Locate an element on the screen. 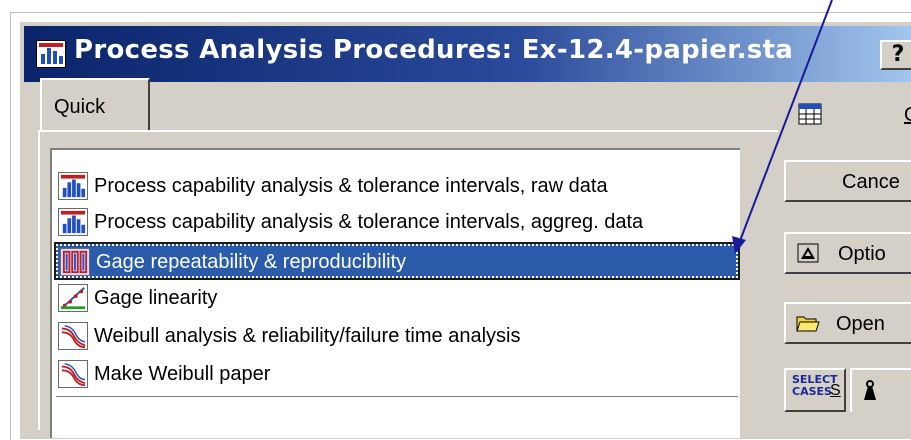 Image resolution: width=911 pixels, height=440 pixels. annotation-arrow is located at coordinates (782, 127).